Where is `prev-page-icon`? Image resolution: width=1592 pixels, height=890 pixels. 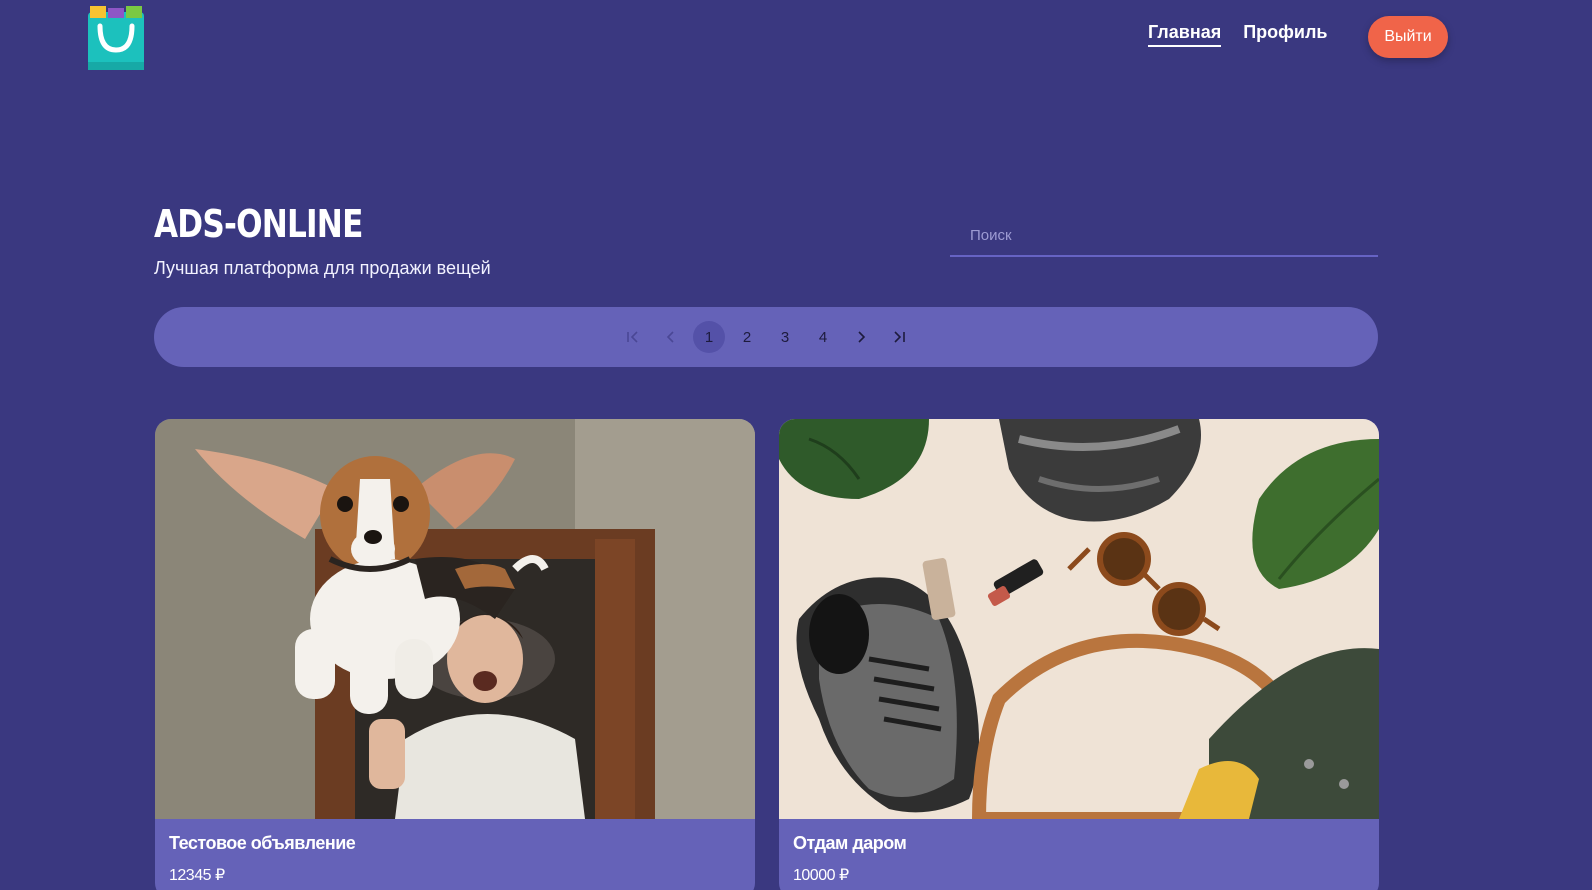
prev-page-icon is located at coordinates (671, 337).